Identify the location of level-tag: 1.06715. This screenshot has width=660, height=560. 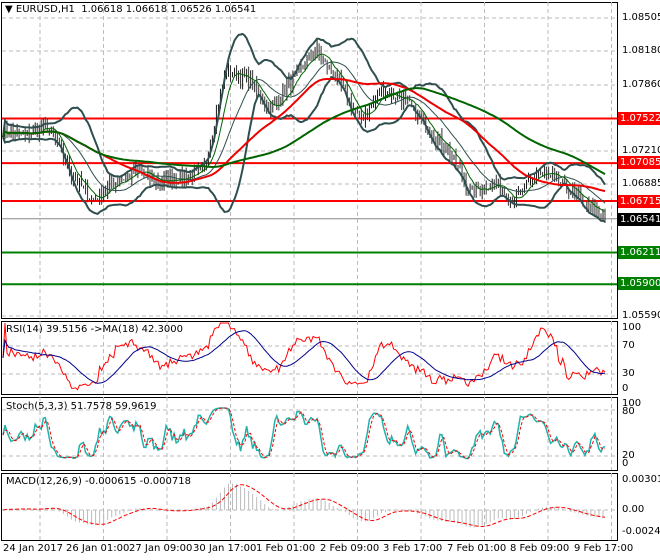
(639, 201).